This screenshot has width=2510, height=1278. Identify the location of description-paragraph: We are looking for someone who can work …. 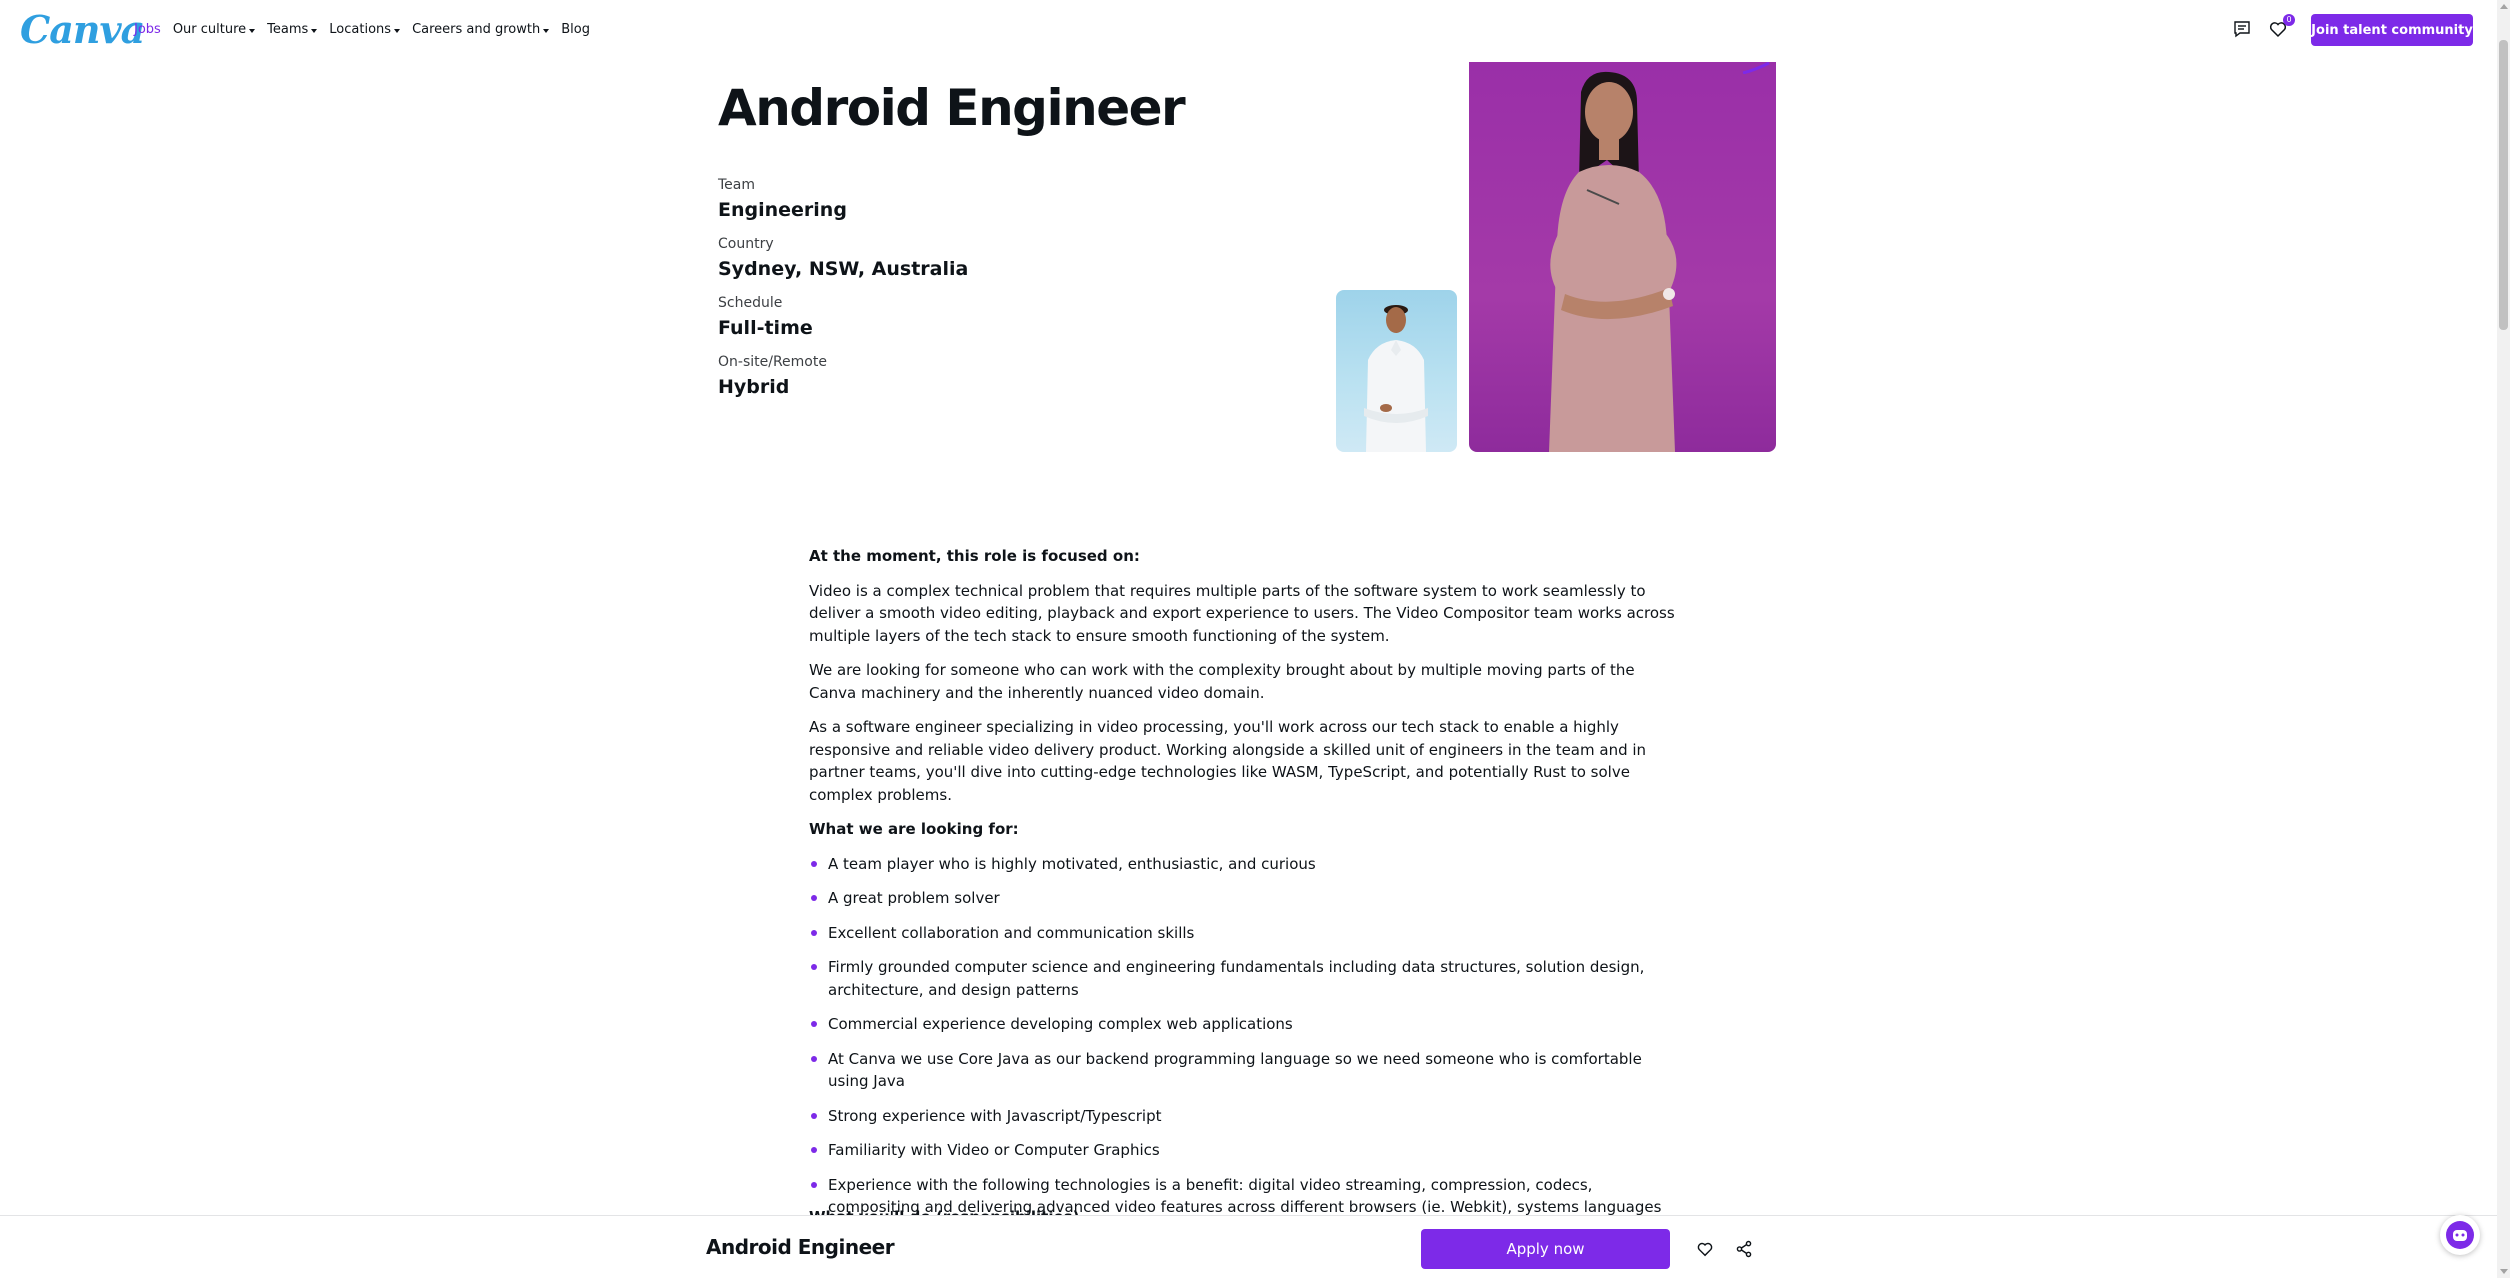
(1222, 681).